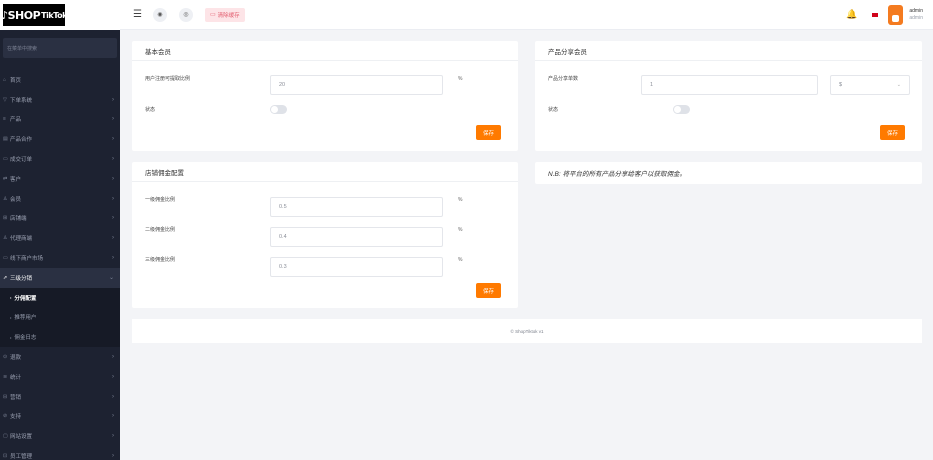 The image size is (933, 460). I want to click on menu-icon: ⊘, so click(5, 416).